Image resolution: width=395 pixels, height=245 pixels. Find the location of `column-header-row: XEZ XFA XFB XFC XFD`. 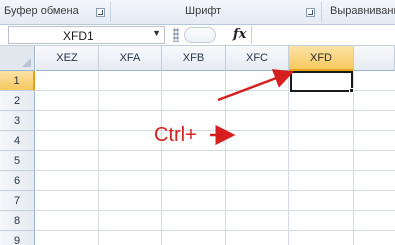

column-header-row: XEZ XFA XFB XFC XFD is located at coordinates (197, 58).